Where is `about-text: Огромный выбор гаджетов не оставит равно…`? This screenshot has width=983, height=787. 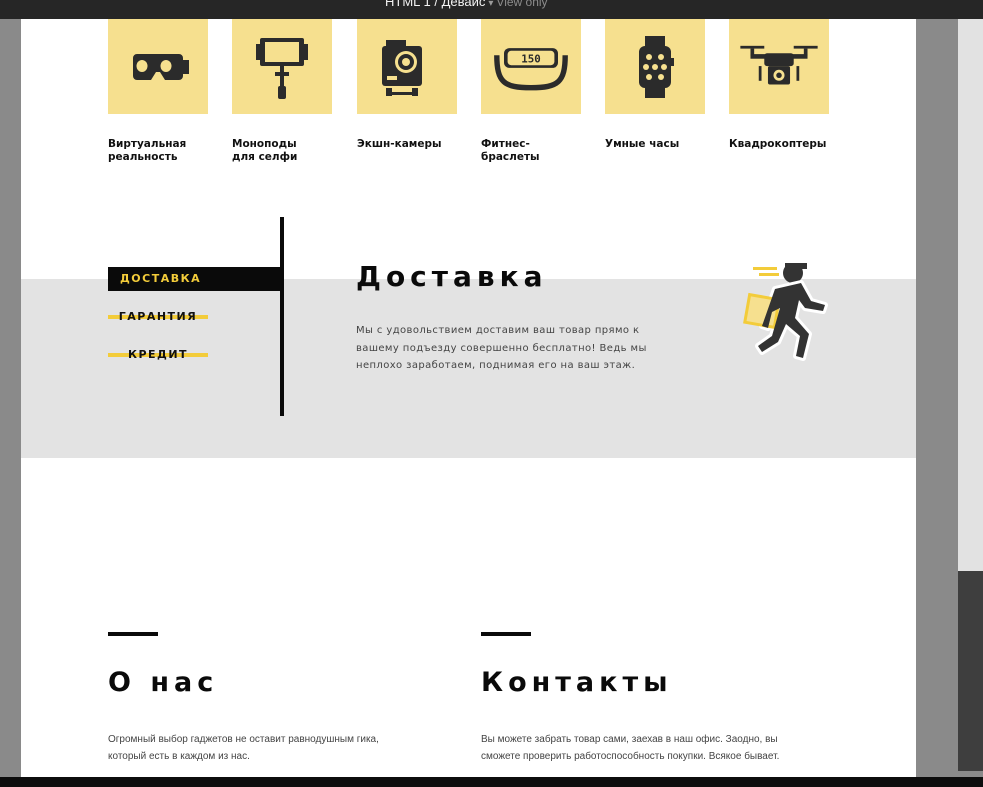 about-text: Огромный выбор гаджетов не оставит равно… is located at coordinates (243, 748).